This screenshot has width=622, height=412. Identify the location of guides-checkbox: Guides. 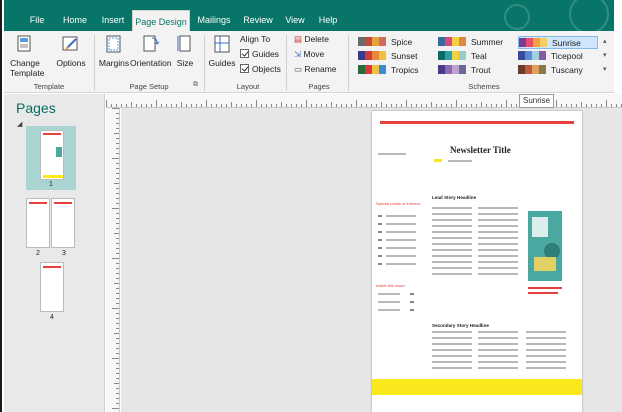
(259, 54).